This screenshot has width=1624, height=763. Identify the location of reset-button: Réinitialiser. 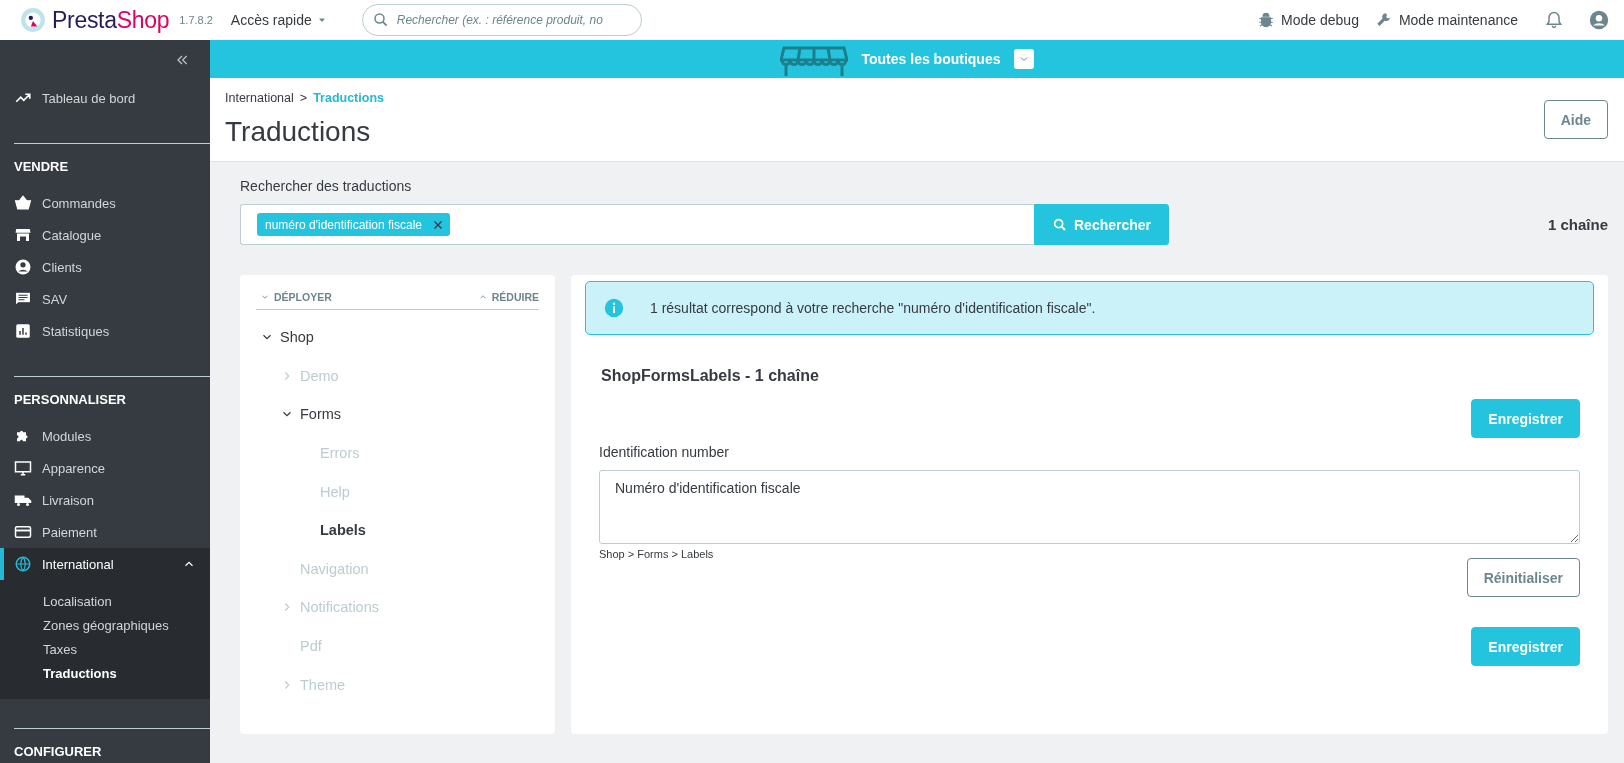
(1523, 577).